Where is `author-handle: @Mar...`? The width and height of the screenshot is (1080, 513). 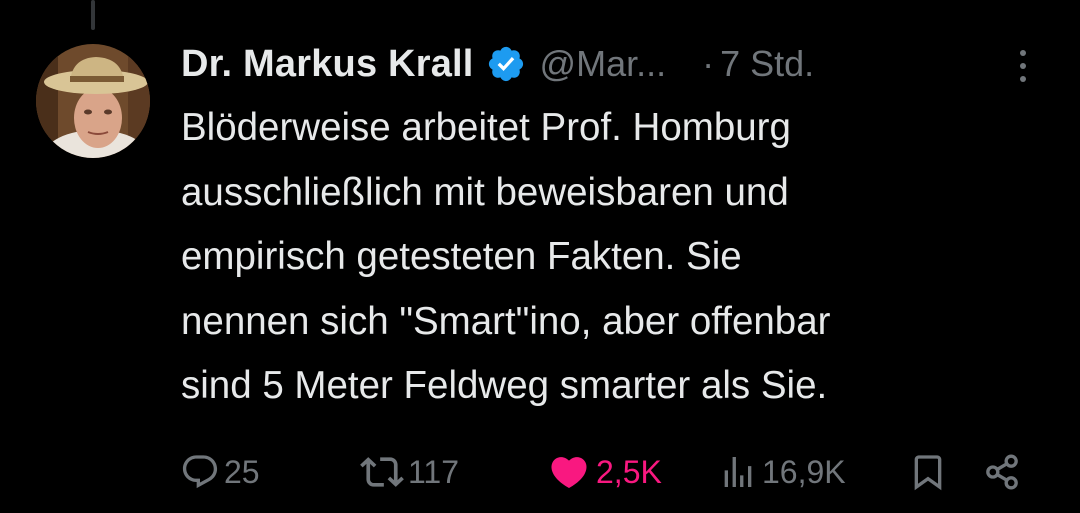
author-handle: @Mar... is located at coordinates (603, 64).